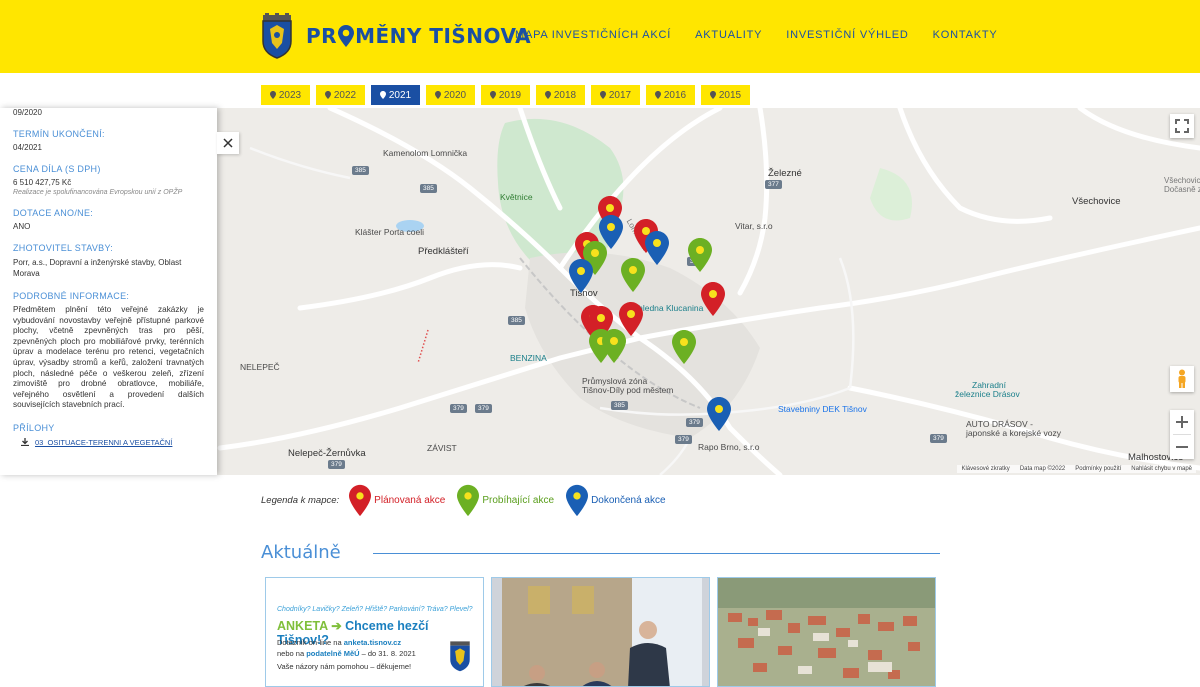 The width and height of the screenshot is (1200, 687). I want to click on attrib-shortcuts: Klávesové zkratky, so click(985, 469).